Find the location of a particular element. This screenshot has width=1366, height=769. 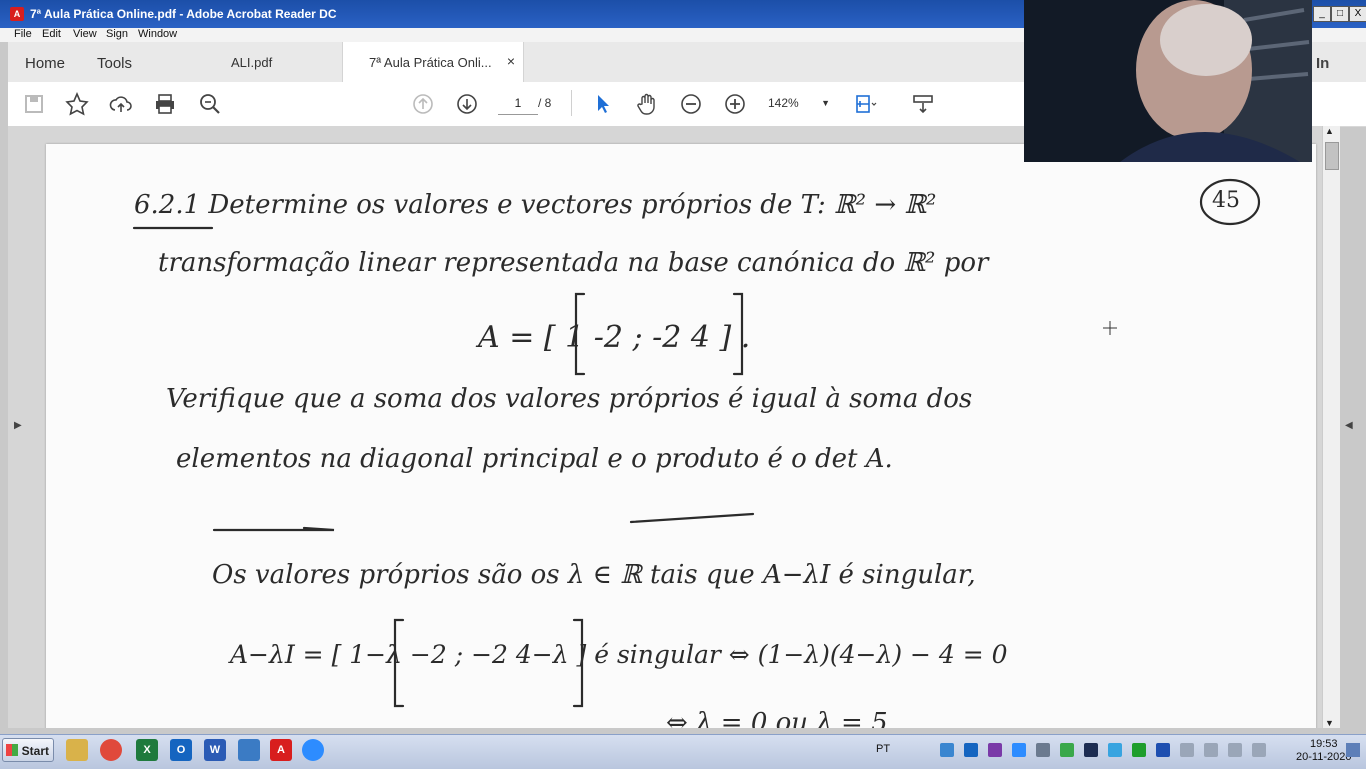

chrome-icon is located at coordinates (111, 750).